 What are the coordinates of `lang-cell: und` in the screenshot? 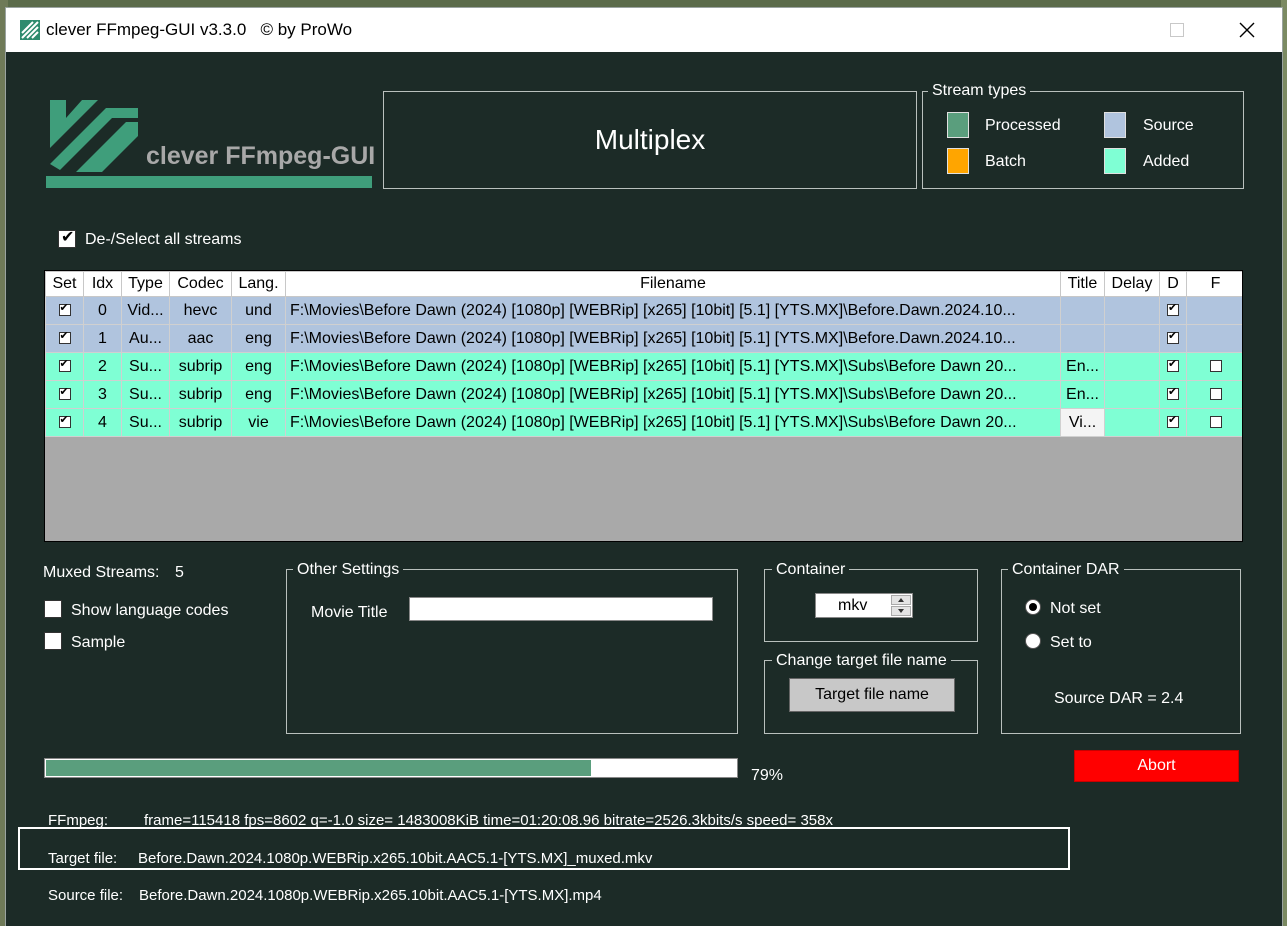 It's located at (258, 310).